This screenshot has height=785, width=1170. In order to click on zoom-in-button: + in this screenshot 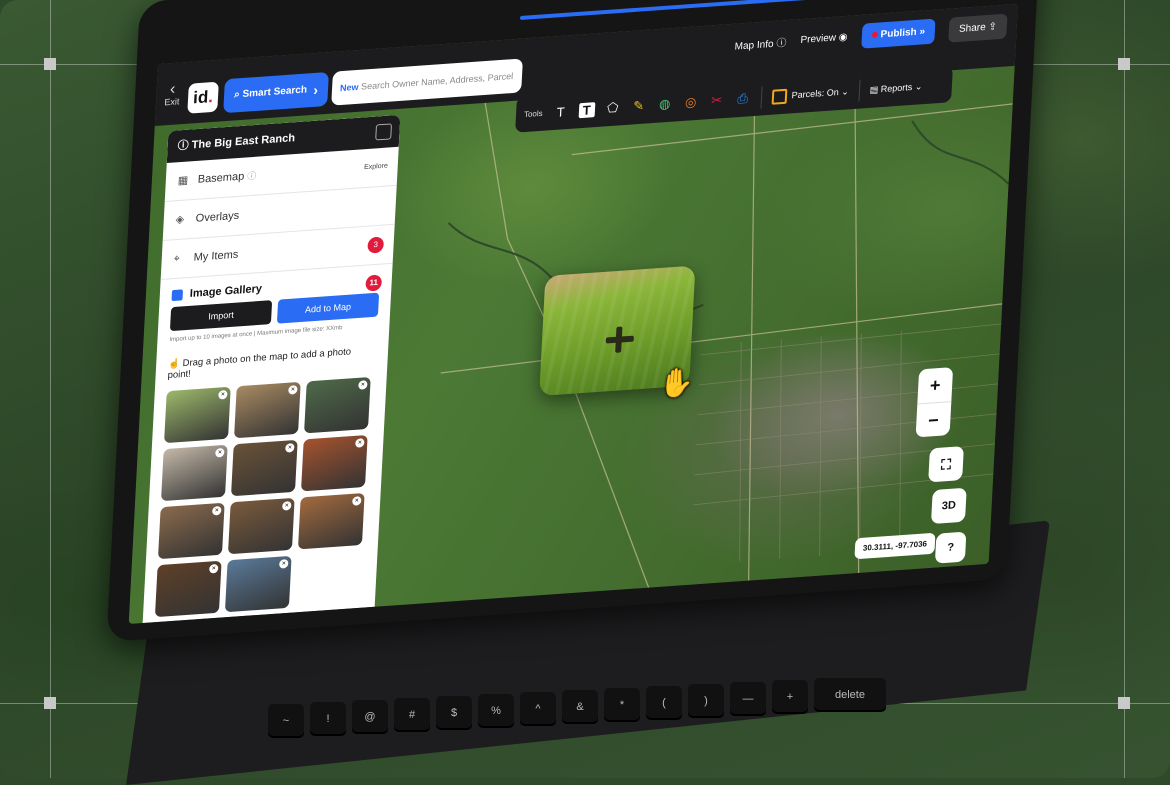, I will do `click(935, 385)`.